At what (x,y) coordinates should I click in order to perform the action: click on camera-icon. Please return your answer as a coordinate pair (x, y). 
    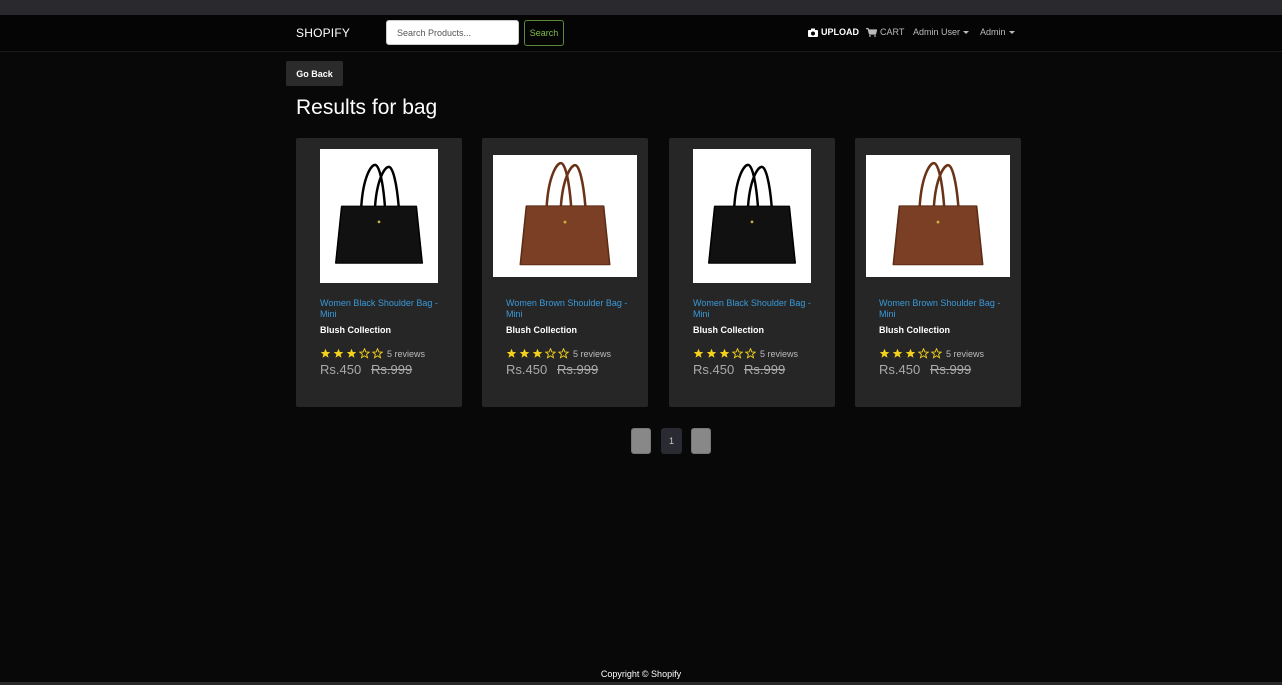
    Looking at the image, I should click on (813, 32).